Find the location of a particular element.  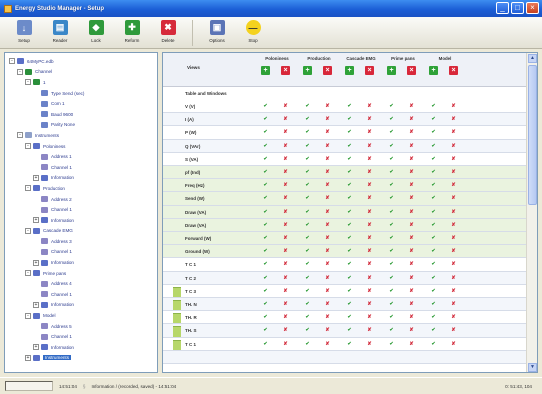

tree-item: Parity None is located at coordinates (83, 125).